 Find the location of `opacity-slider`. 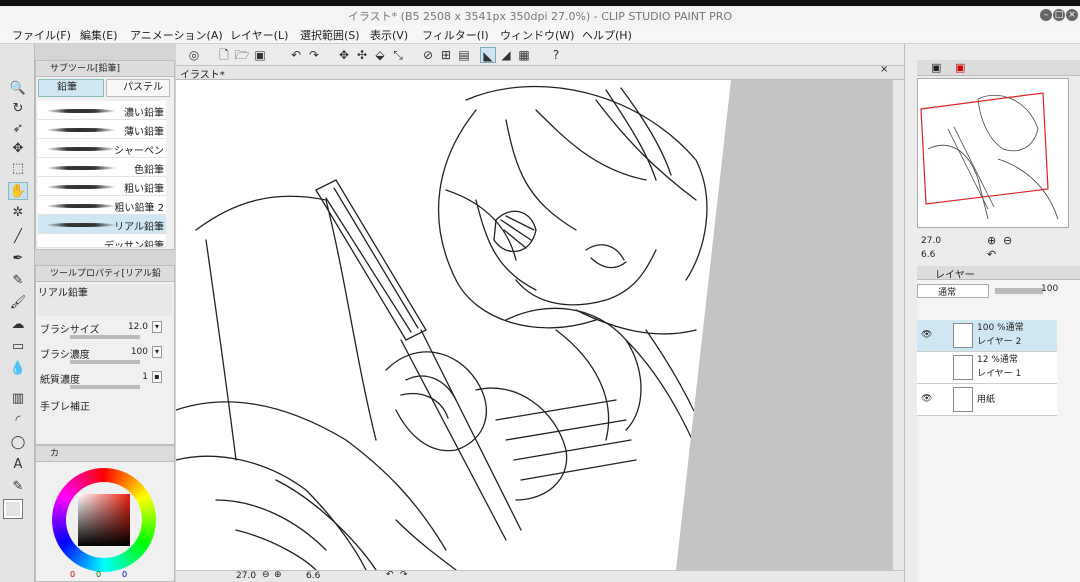

opacity-slider is located at coordinates (1019, 291).